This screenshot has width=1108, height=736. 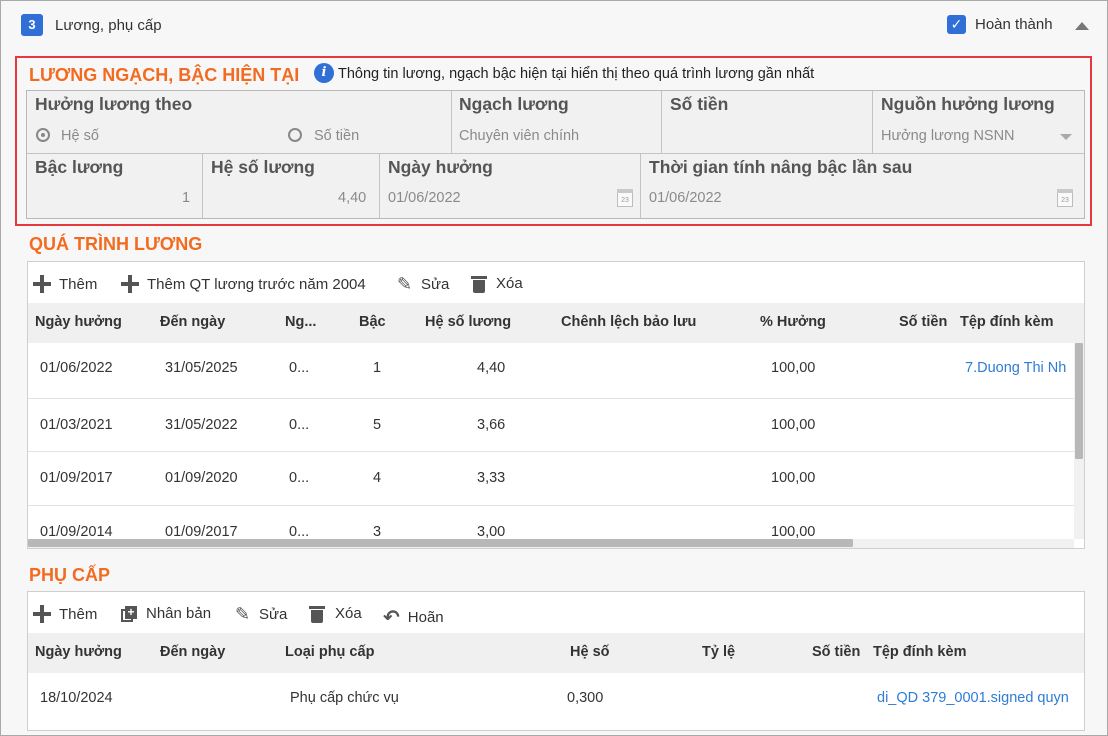 I want to click on coef-label: Hệ số lương, so click(x=263, y=167).